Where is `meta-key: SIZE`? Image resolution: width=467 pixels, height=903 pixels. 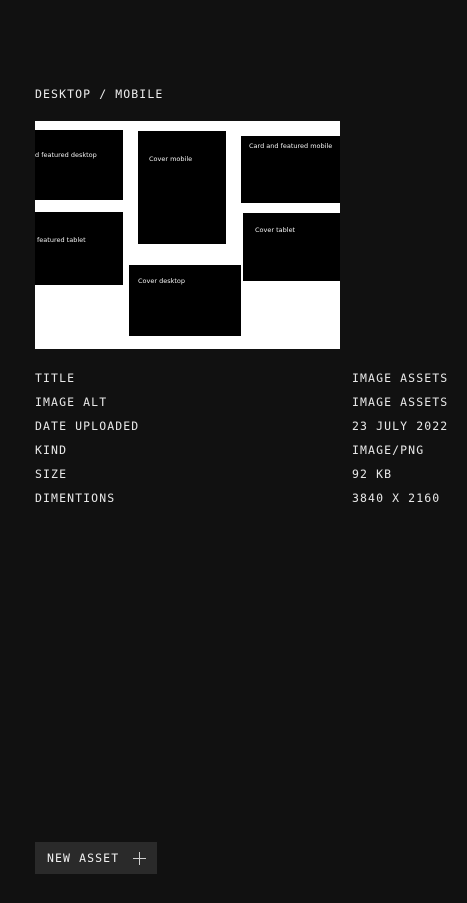 meta-key: SIZE is located at coordinates (51, 474).